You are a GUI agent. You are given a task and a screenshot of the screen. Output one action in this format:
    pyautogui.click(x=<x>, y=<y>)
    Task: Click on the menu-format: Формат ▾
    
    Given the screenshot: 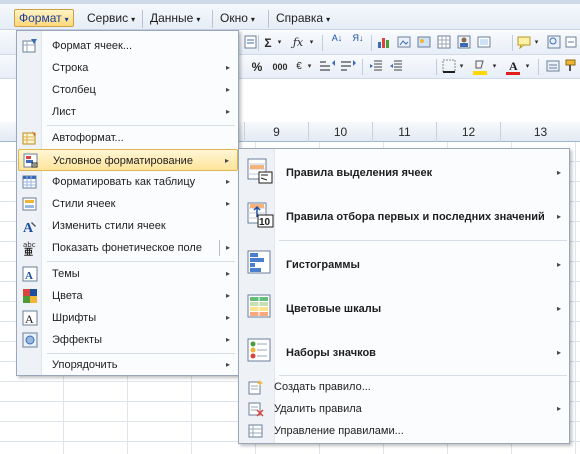 What is the action you would take?
    pyautogui.click(x=44, y=18)
    